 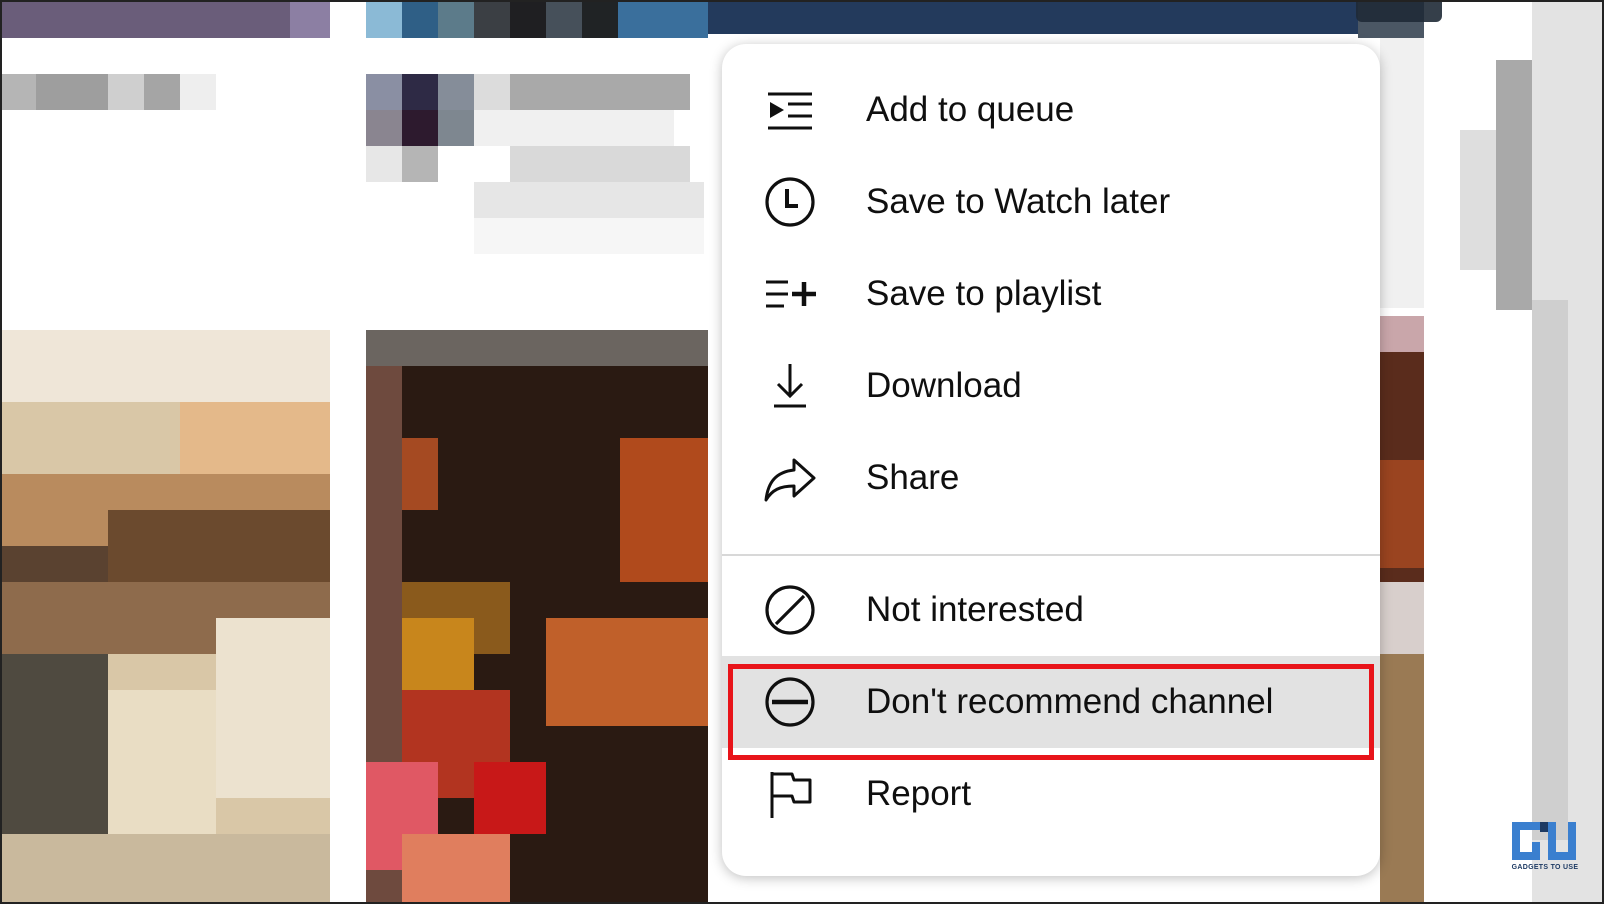 What do you see at coordinates (1399, 11) in the screenshot?
I see `video-duration-badge` at bounding box center [1399, 11].